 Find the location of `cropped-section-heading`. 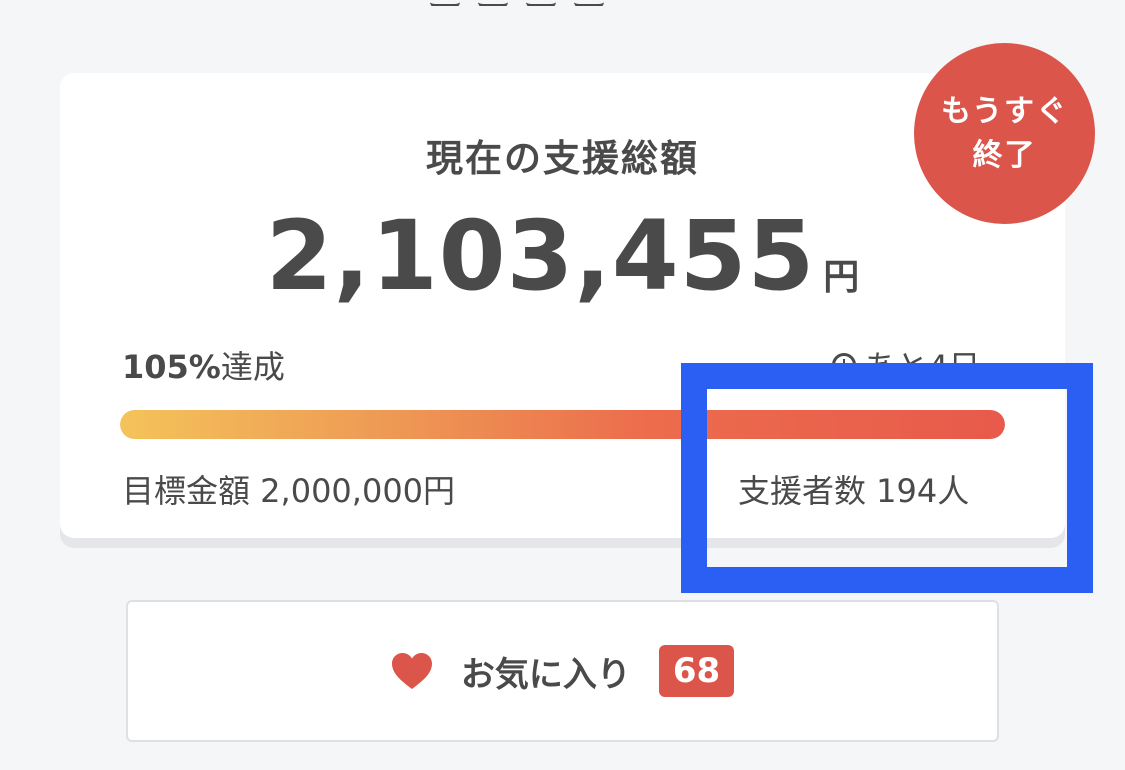

cropped-section-heading is located at coordinates (560, 3).